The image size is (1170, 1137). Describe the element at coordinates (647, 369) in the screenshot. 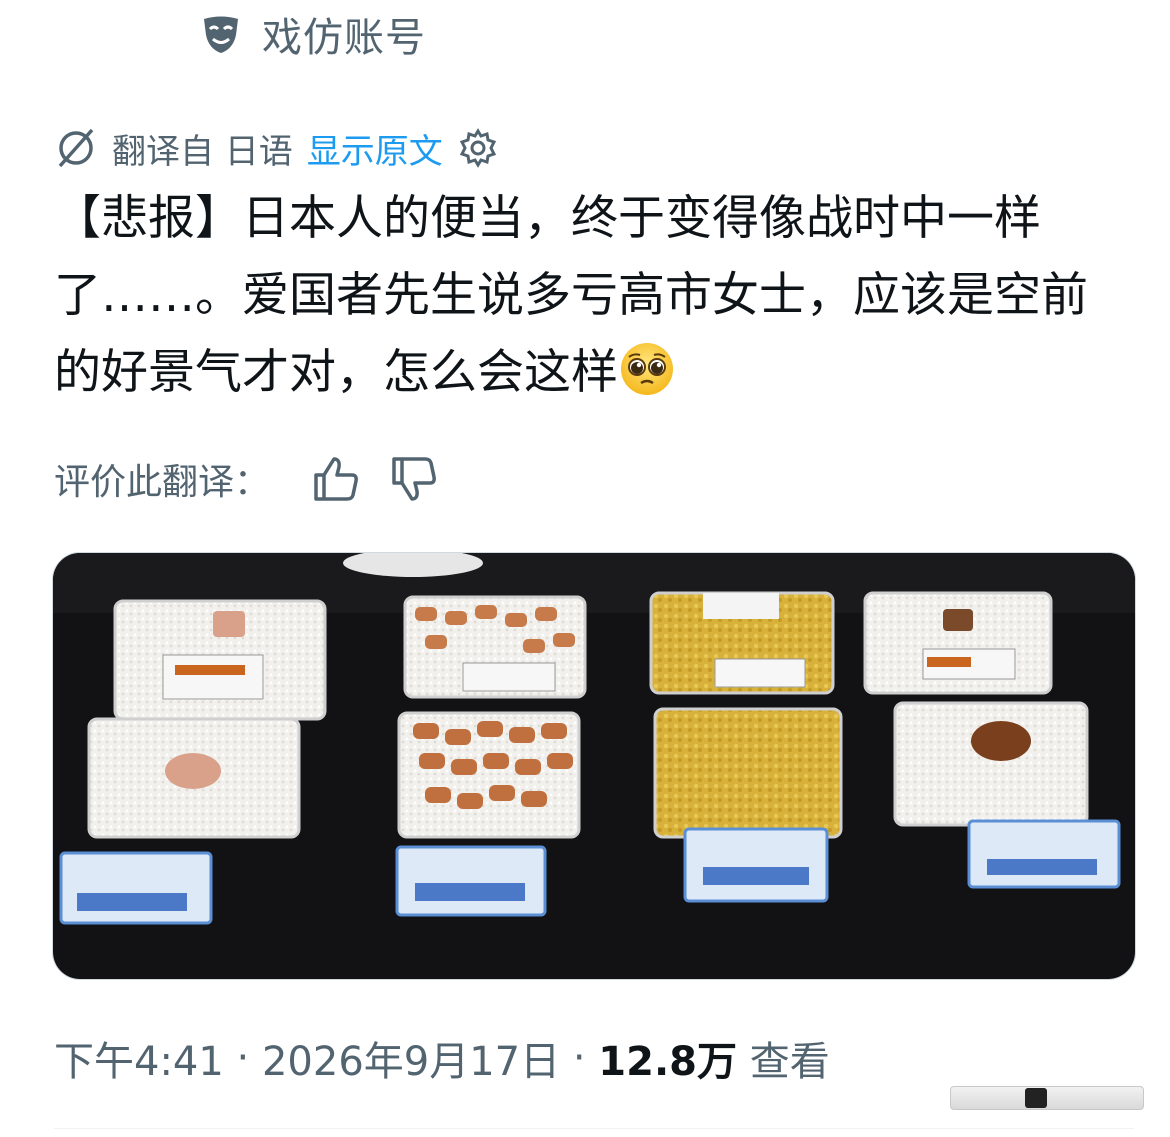

I see `pleading-face-emoji` at that location.